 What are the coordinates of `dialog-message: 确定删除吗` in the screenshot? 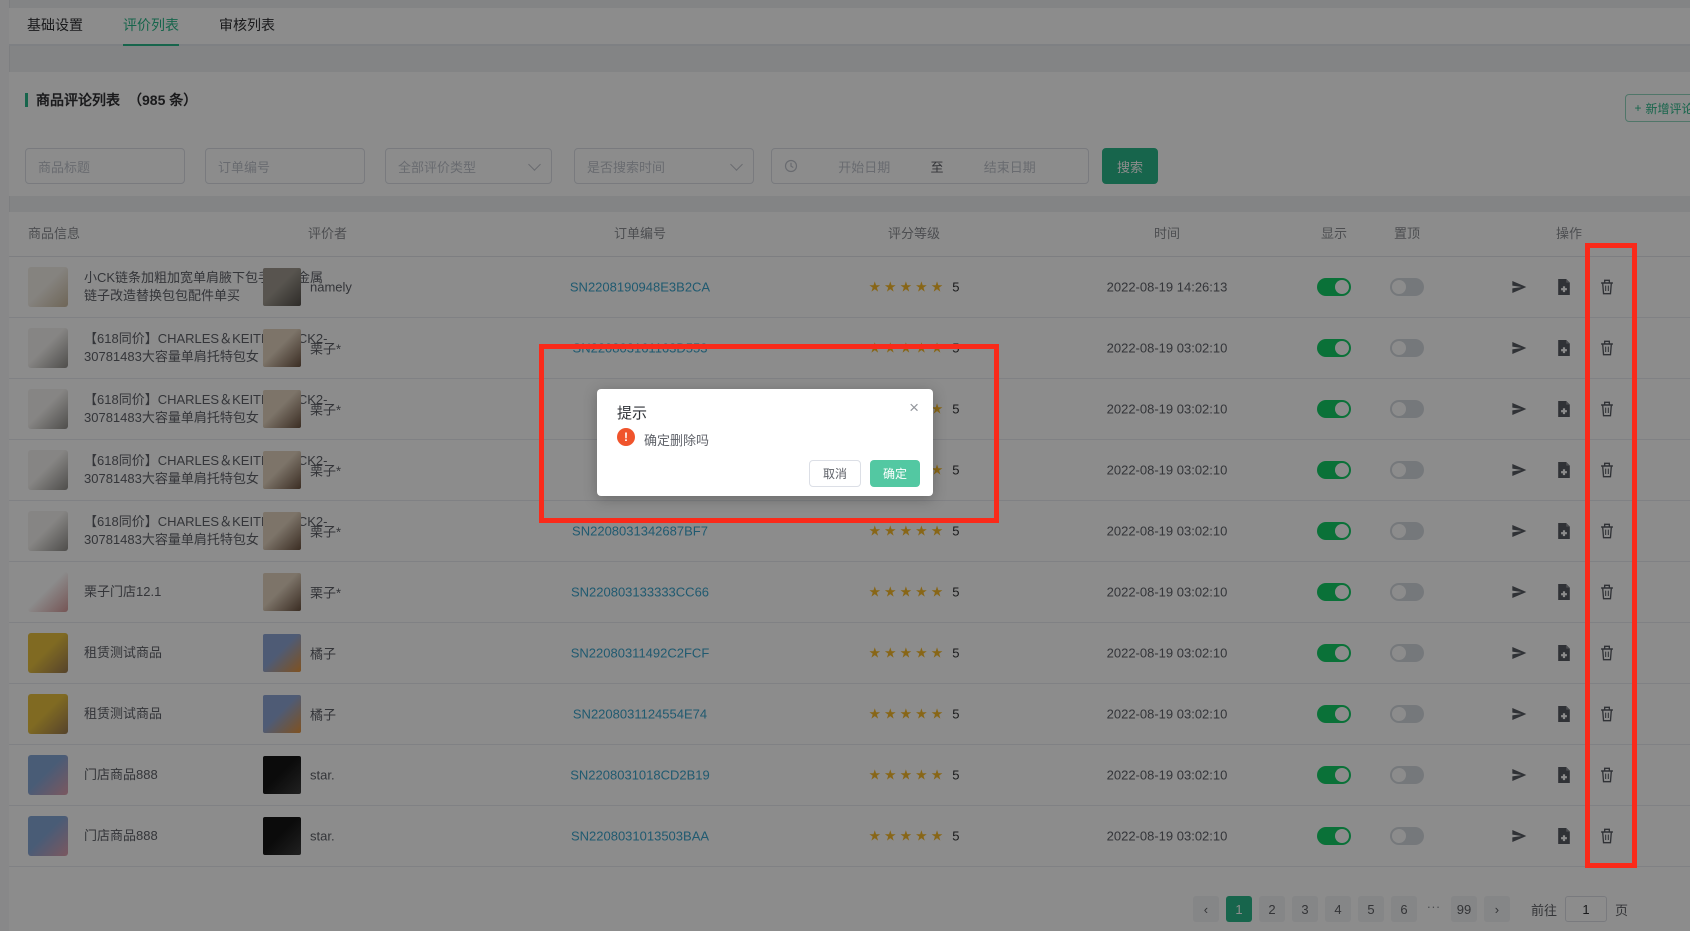 It's located at (677, 440).